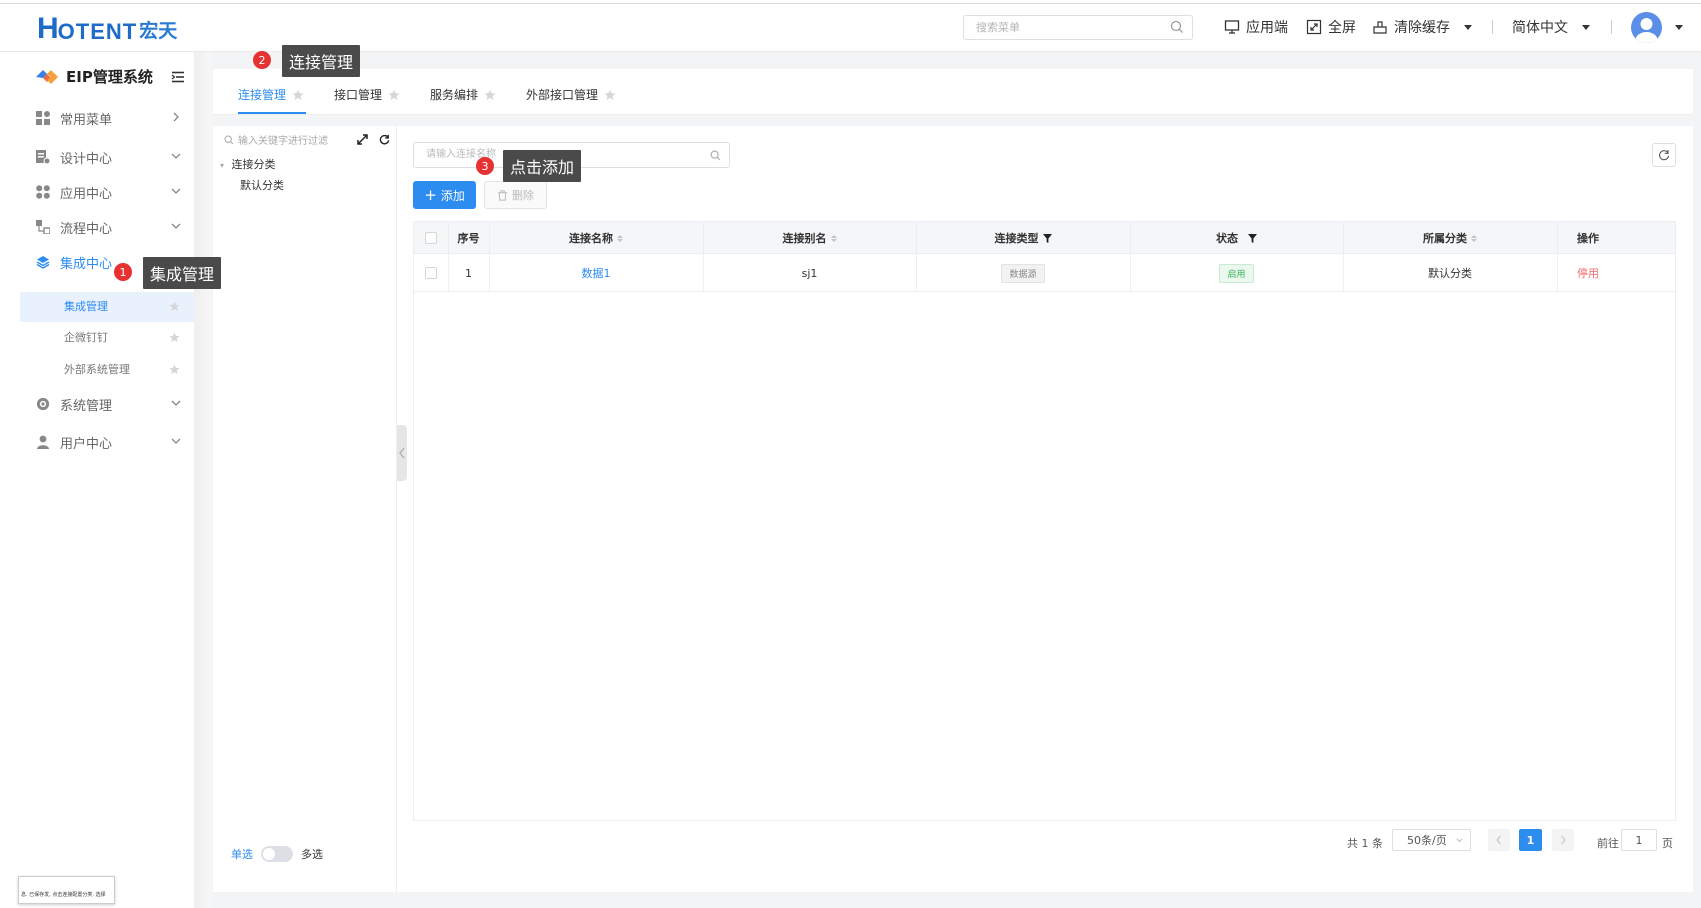 The height and width of the screenshot is (908, 1701). Describe the element at coordinates (86, 120) in the screenshot. I see `sidebar-item-label: 常用菜单` at that location.